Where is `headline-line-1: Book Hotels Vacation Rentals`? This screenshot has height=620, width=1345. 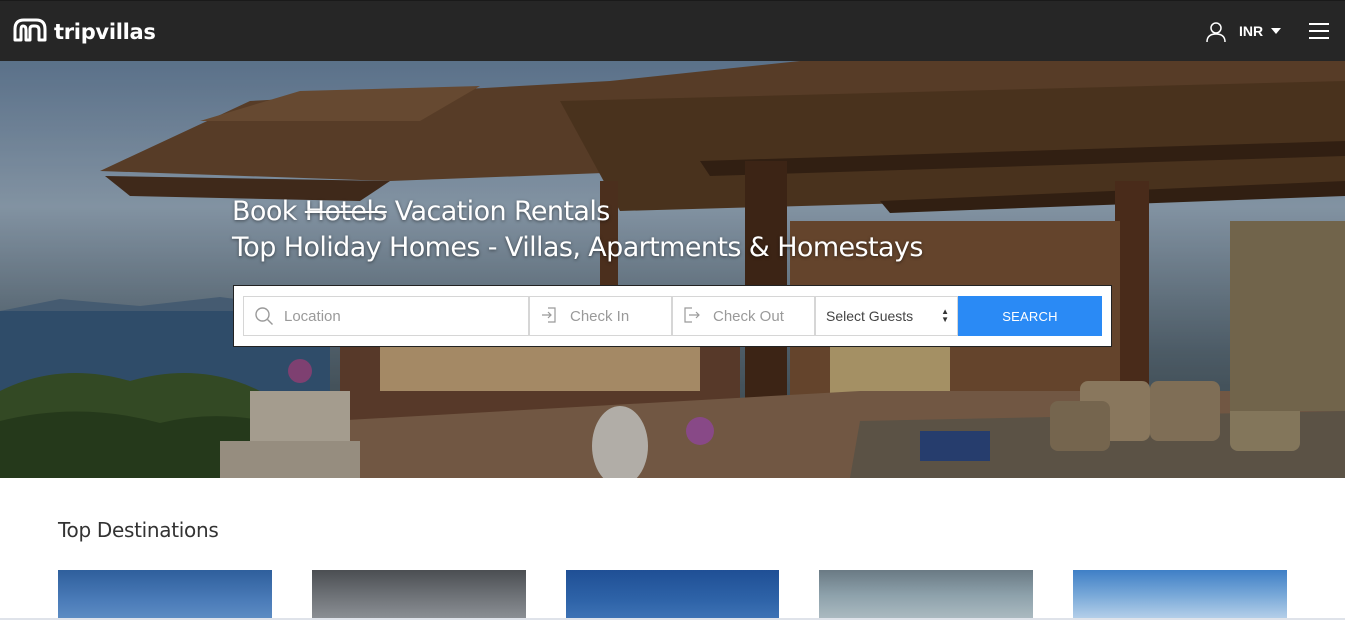 headline-line-1: Book Hotels Vacation Rentals is located at coordinates (577, 212).